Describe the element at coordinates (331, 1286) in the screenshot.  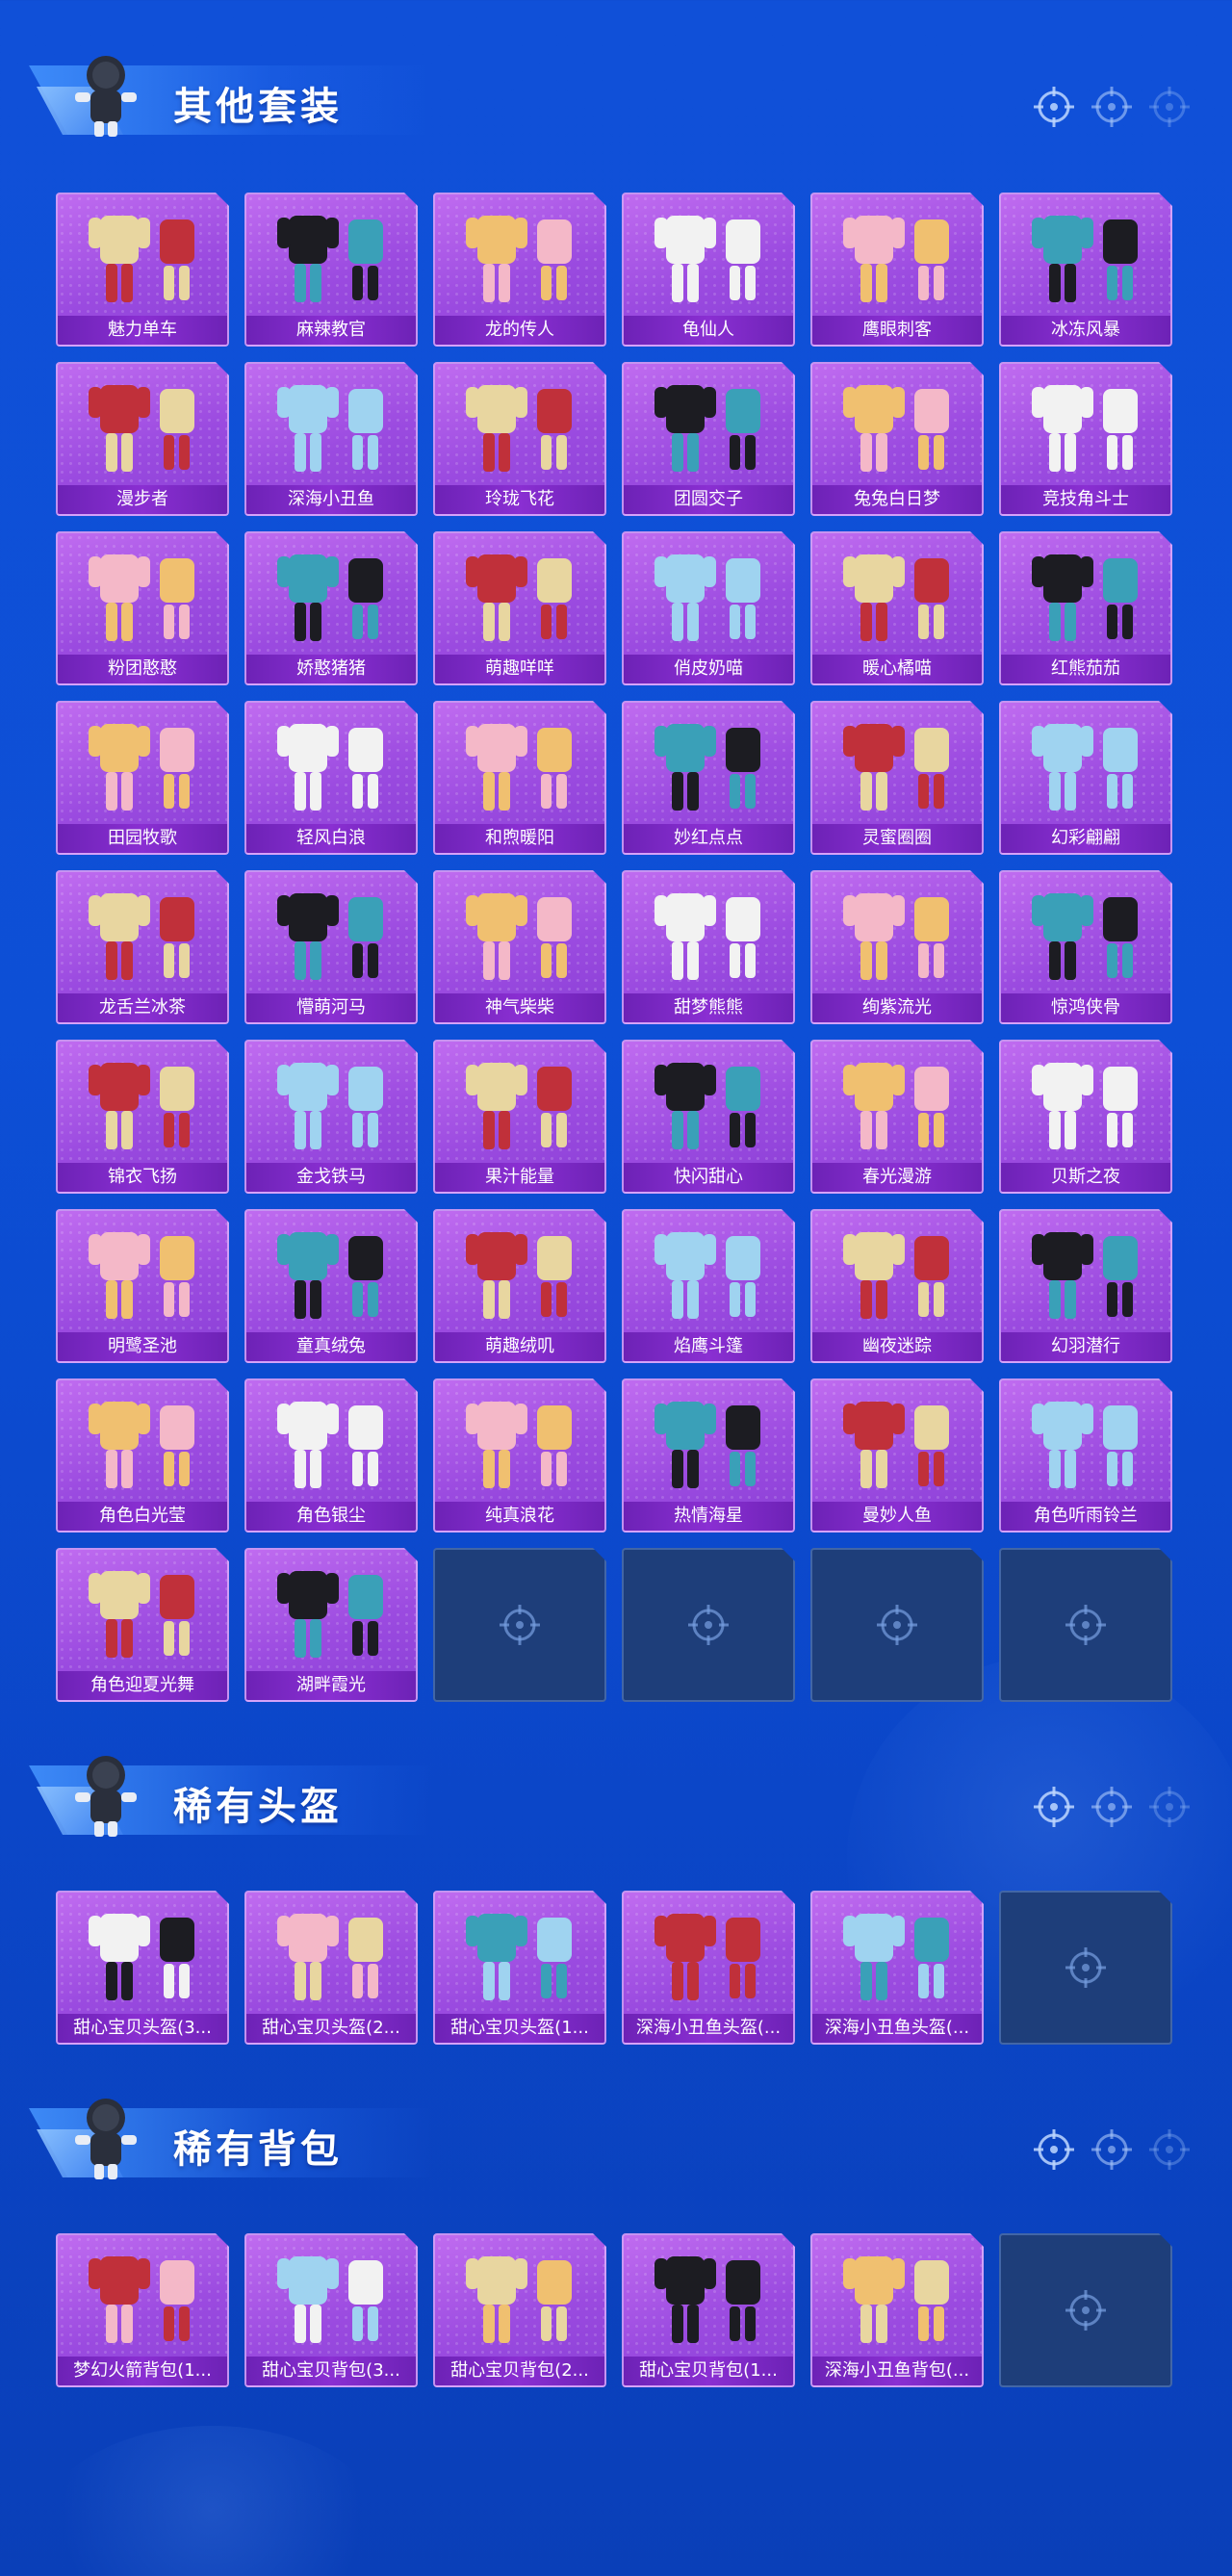
I see `item-card: 童真绒兔` at that location.